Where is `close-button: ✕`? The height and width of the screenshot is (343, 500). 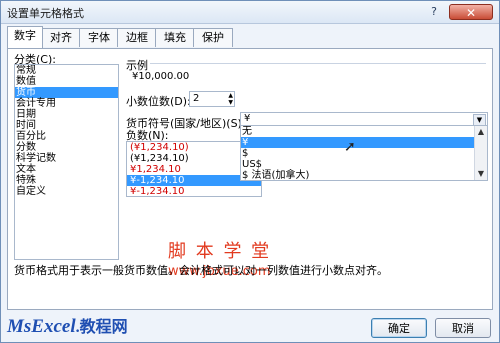 close-button: ✕ is located at coordinates (471, 12).